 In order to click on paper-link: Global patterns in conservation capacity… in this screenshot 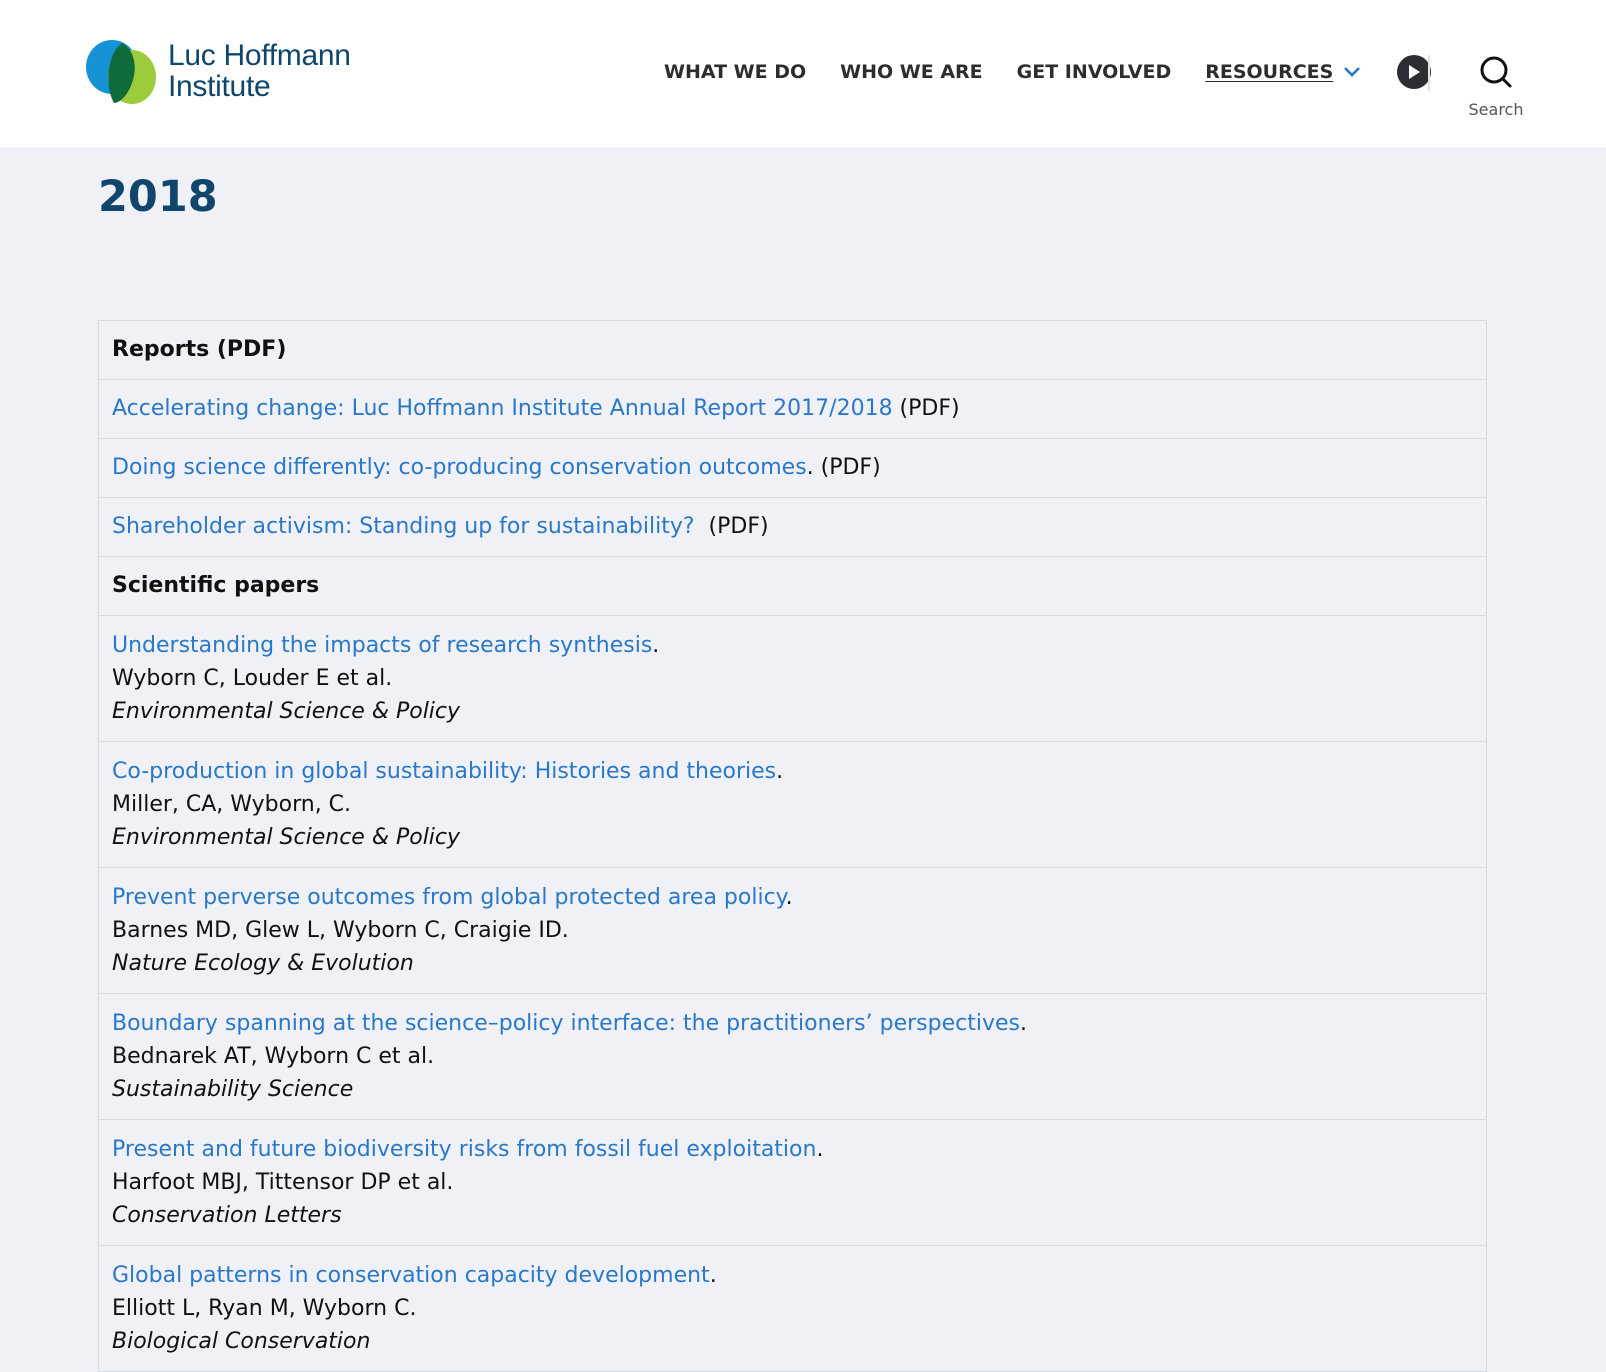, I will do `click(411, 1275)`.